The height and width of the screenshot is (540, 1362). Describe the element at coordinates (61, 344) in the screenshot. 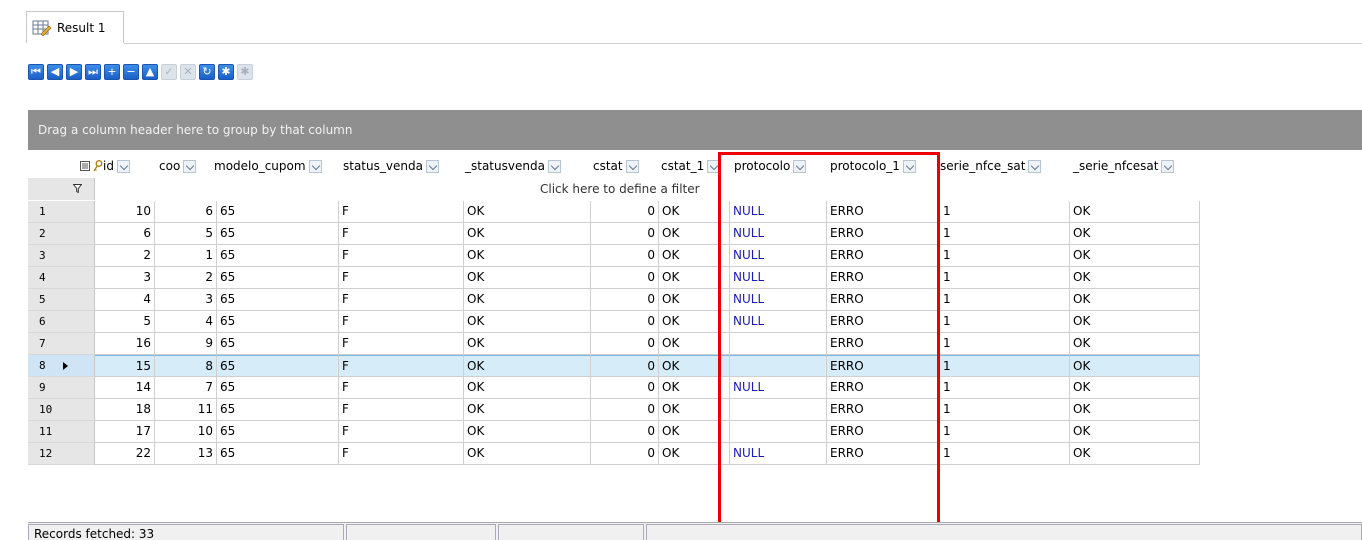

I see `row-indicator: 7` at that location.